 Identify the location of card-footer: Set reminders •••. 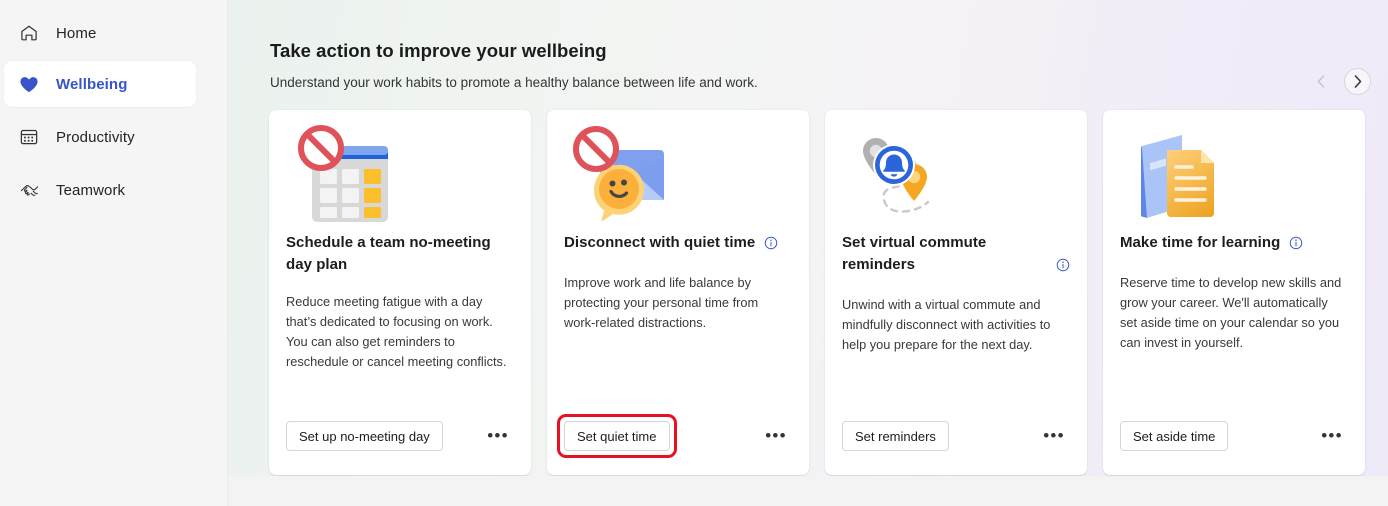
(956, 436).